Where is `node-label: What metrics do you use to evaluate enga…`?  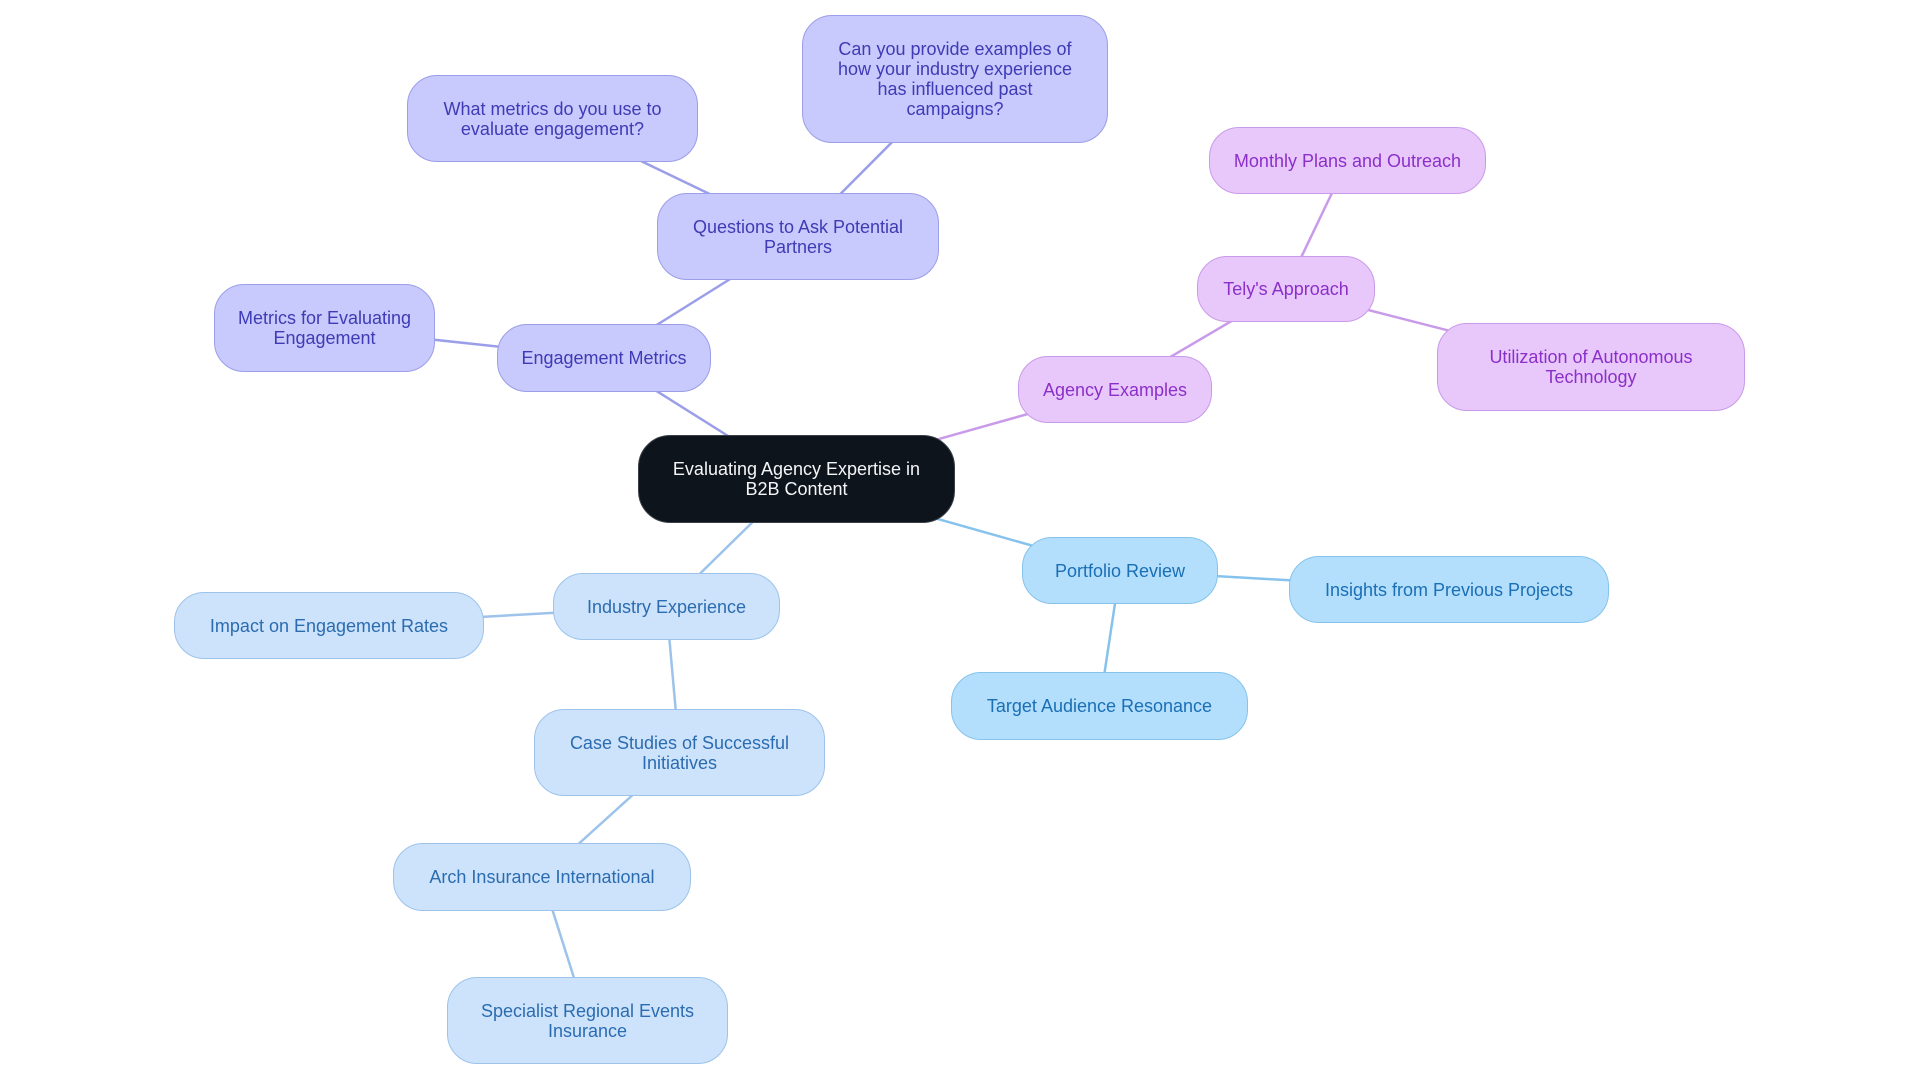
node-label: What metrics do you use to evaluate enga… is located at coordinates (552, 118).